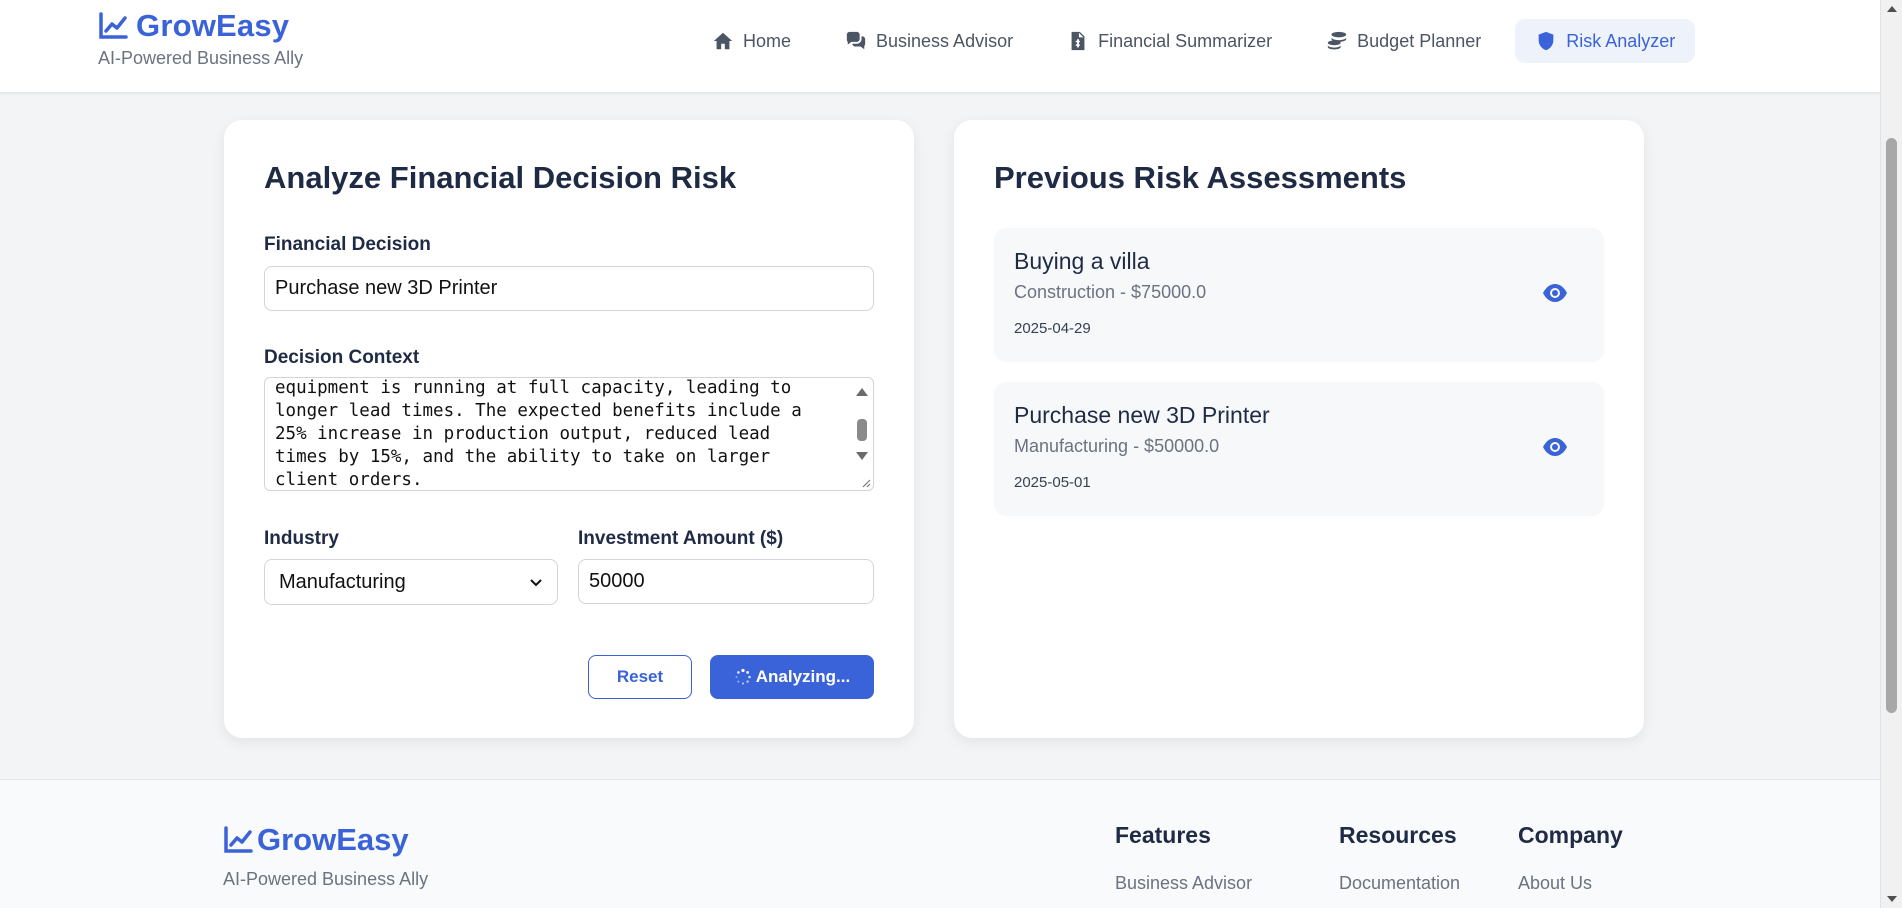 The image size is (1902, 908). Describe the element at coordinates (1337, 40) in the screenshot. I see `coins-icon` at that location.